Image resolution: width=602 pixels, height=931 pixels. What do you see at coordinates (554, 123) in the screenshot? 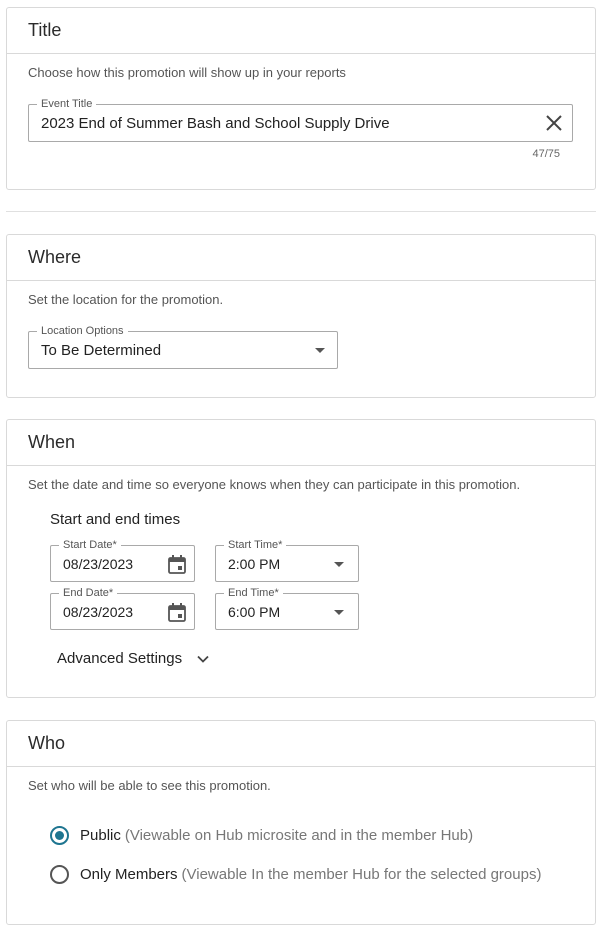
I see `close-icon` at bounding box center [554, 123].